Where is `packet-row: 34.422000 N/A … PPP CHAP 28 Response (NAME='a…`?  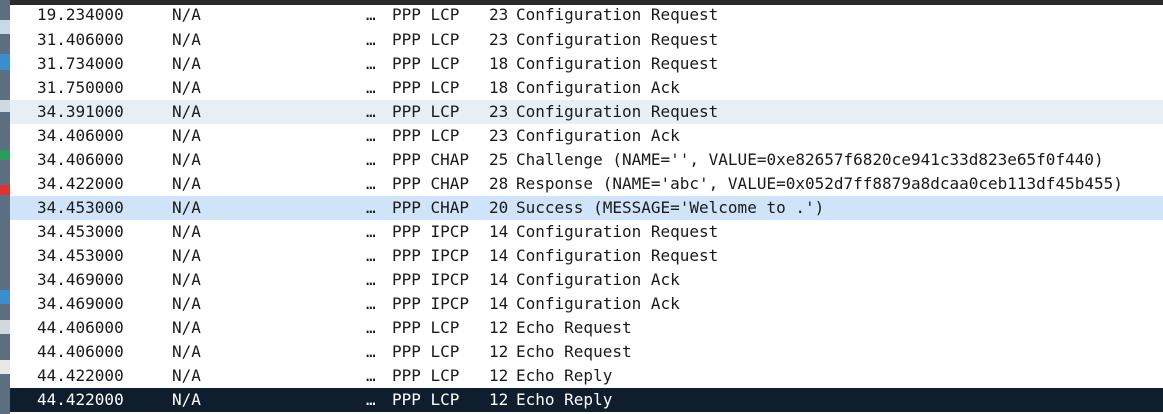 packet-row: 34.422000 N/A … PPP CHAP 28 Response (NAME='a… is located at coordinates (586, 184).